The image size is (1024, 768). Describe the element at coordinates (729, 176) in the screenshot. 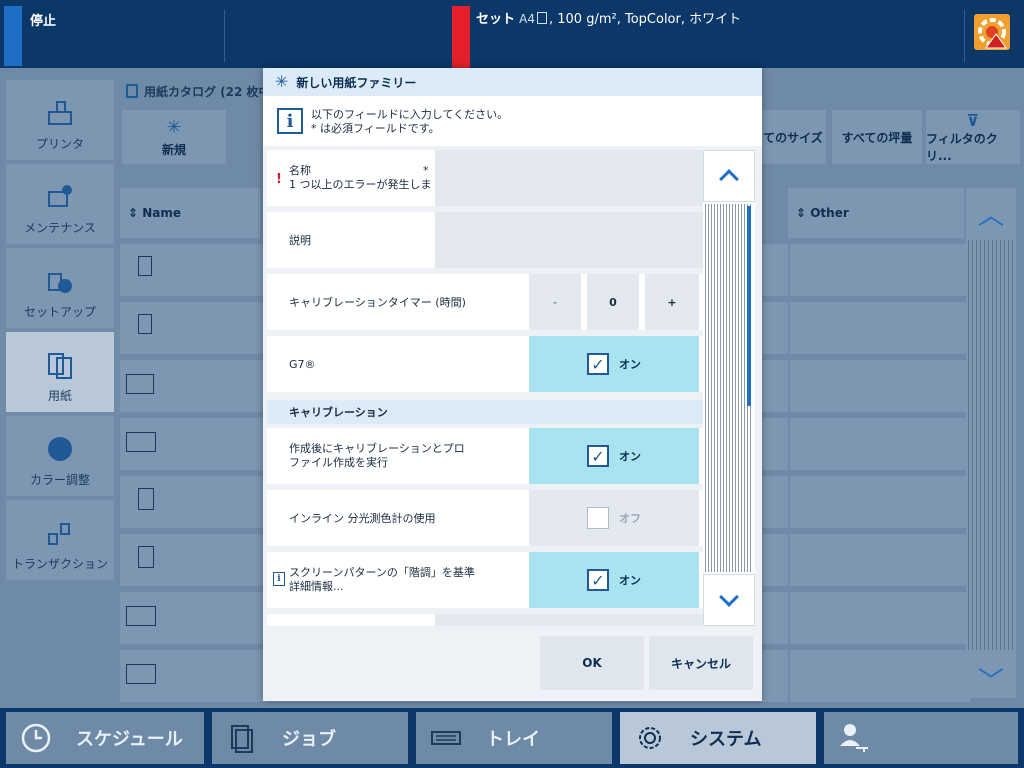

I see `scroll-up-button` at that location.